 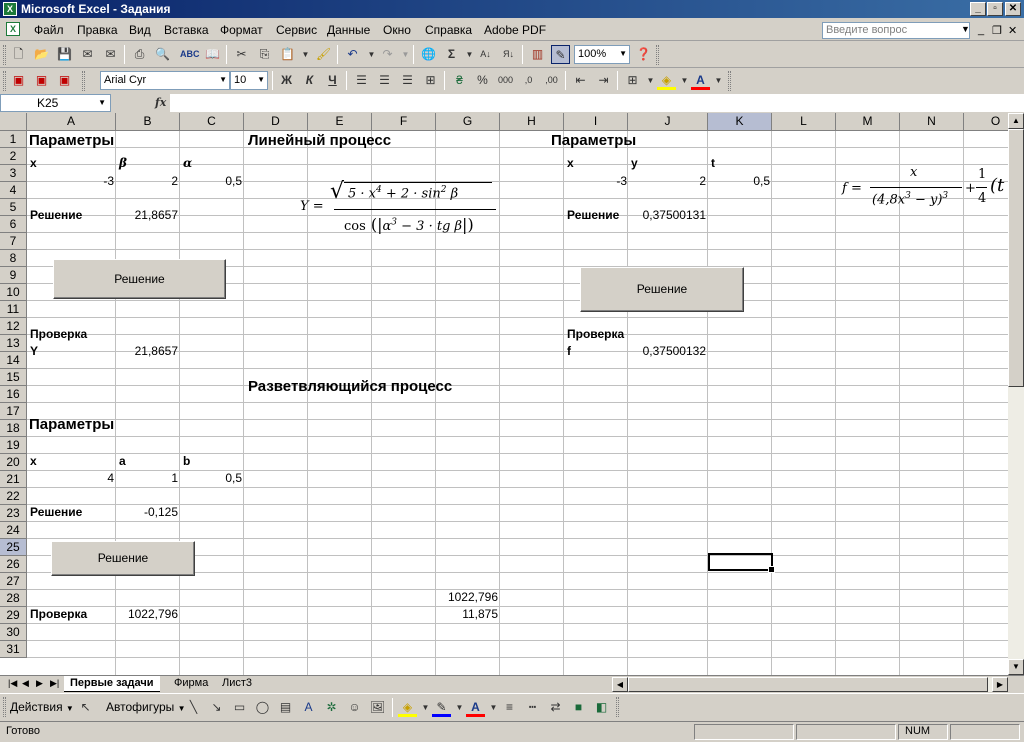 What do you see at coordinates (13, 598) in the screenshot?
I see `row-header-28: 28` at bounding box center [13, 598].